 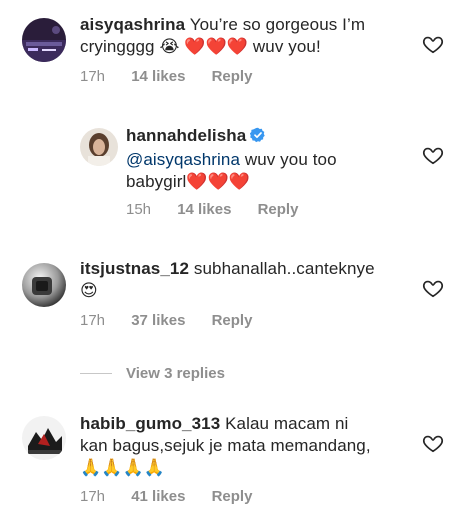 What do you see at coordinates (240, 280) in the screenshot?
I see `comment-text: itsjustnas_12 subhanallah..canteknye 😍` at bounding box center [240, 280].